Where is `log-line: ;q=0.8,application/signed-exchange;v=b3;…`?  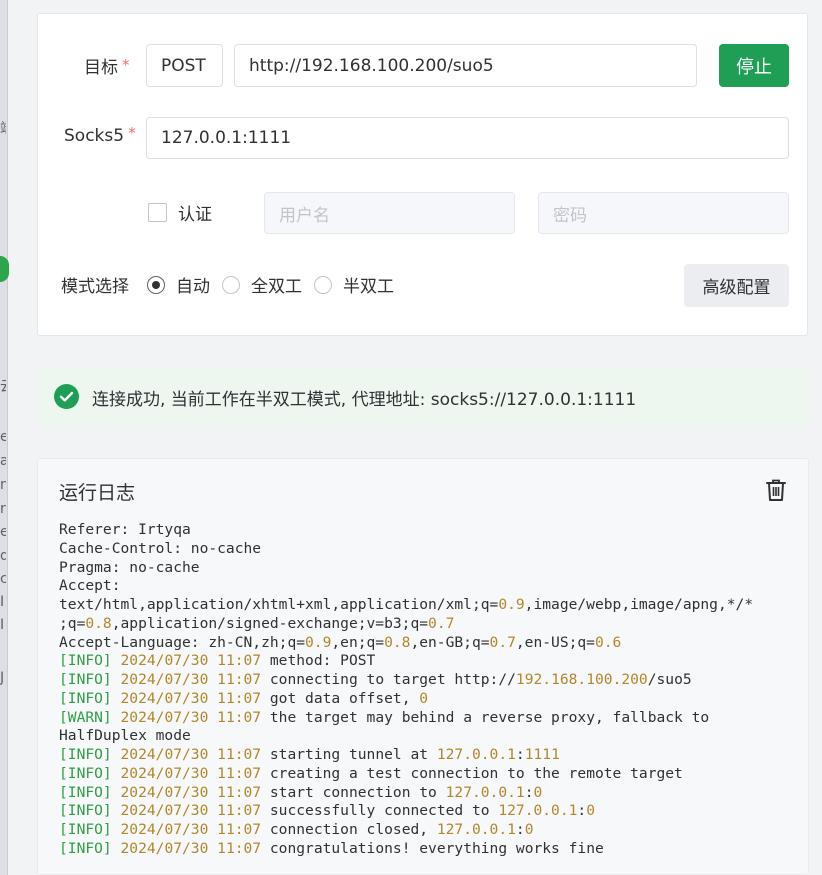 log-line: ;q=0.8,application/signed-exchange;v=b3;… is located at coordinates (426, 624).